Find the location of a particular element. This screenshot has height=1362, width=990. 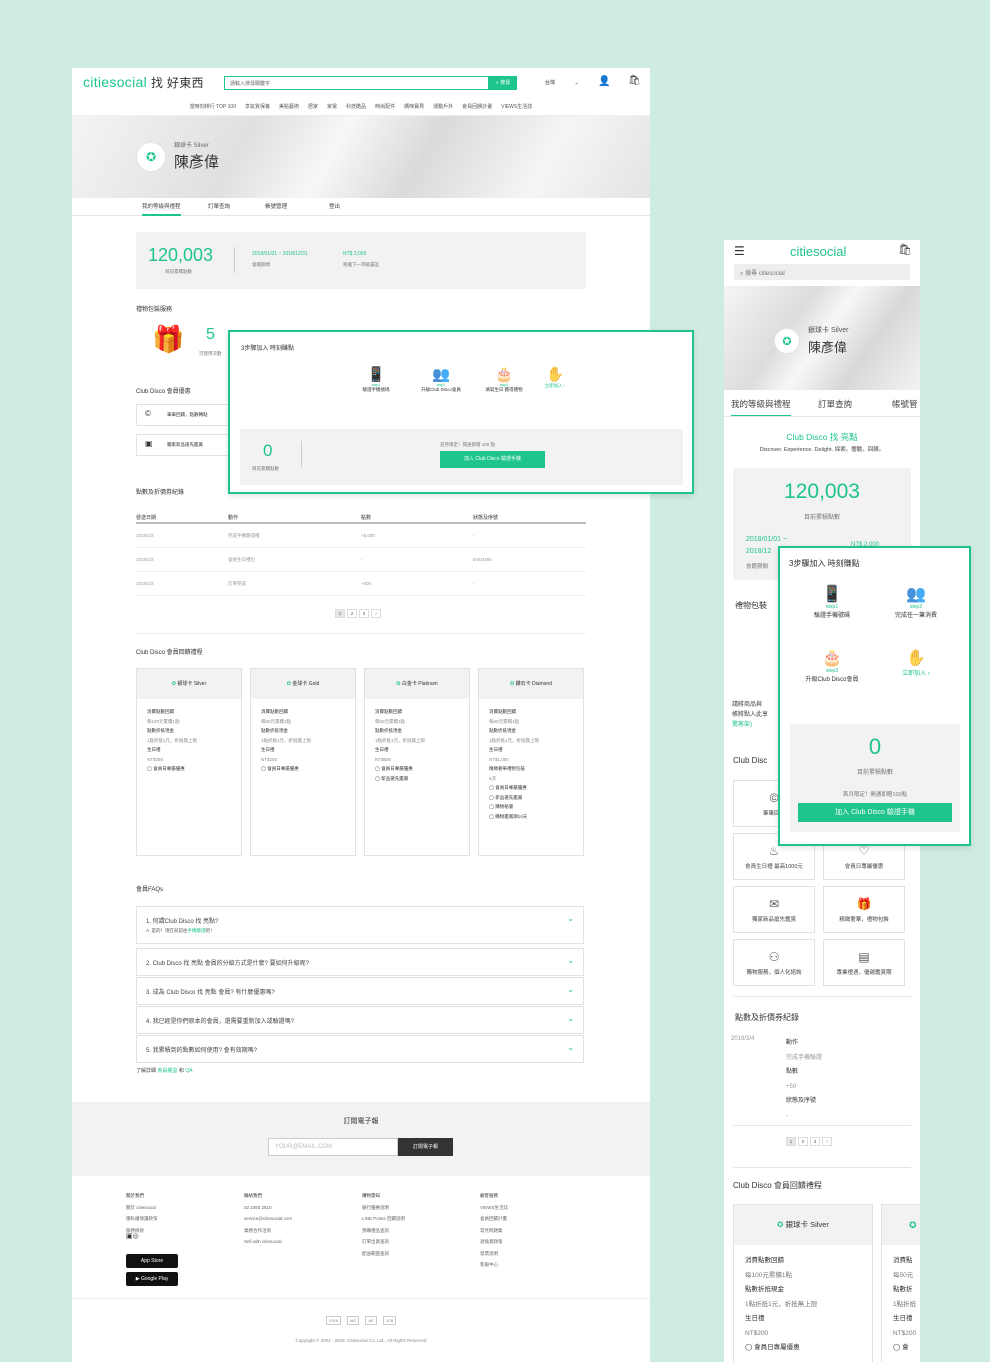

chevron-down-icon: ⌄ is located at coordinates (570, 918).